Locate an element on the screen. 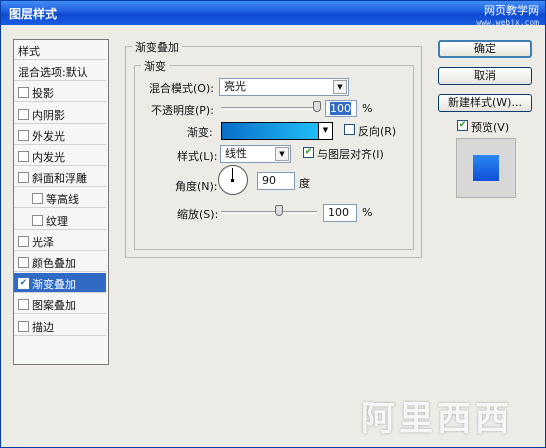  style-item: 等高线 is located at coordinates (60, 198).